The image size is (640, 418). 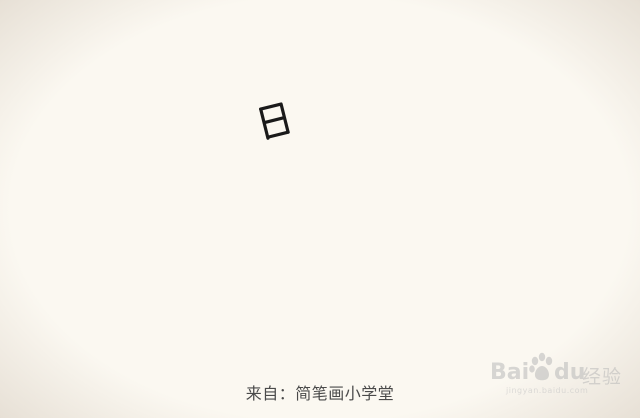 I want to click on sun-character-drawing, so click(x=274, y=121).